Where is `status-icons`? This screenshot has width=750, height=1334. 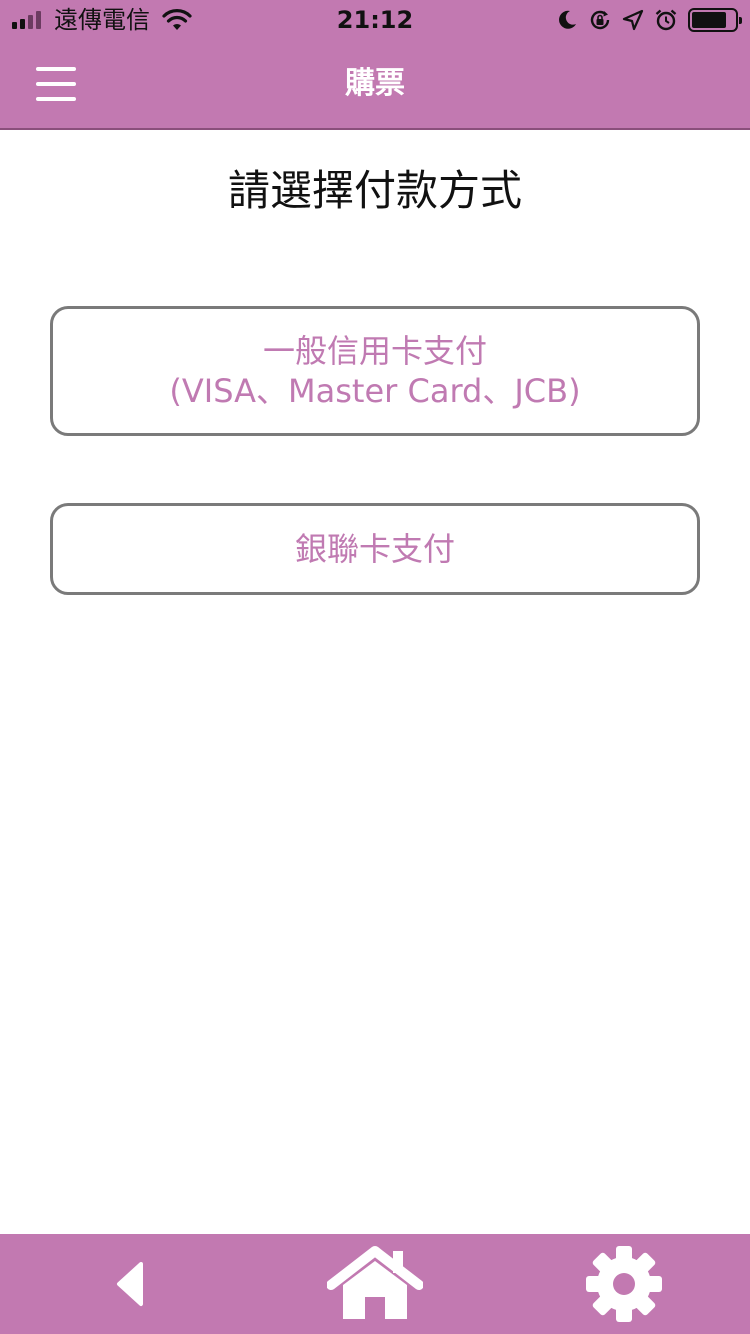 status-icons is located at coordinates (649, 20).